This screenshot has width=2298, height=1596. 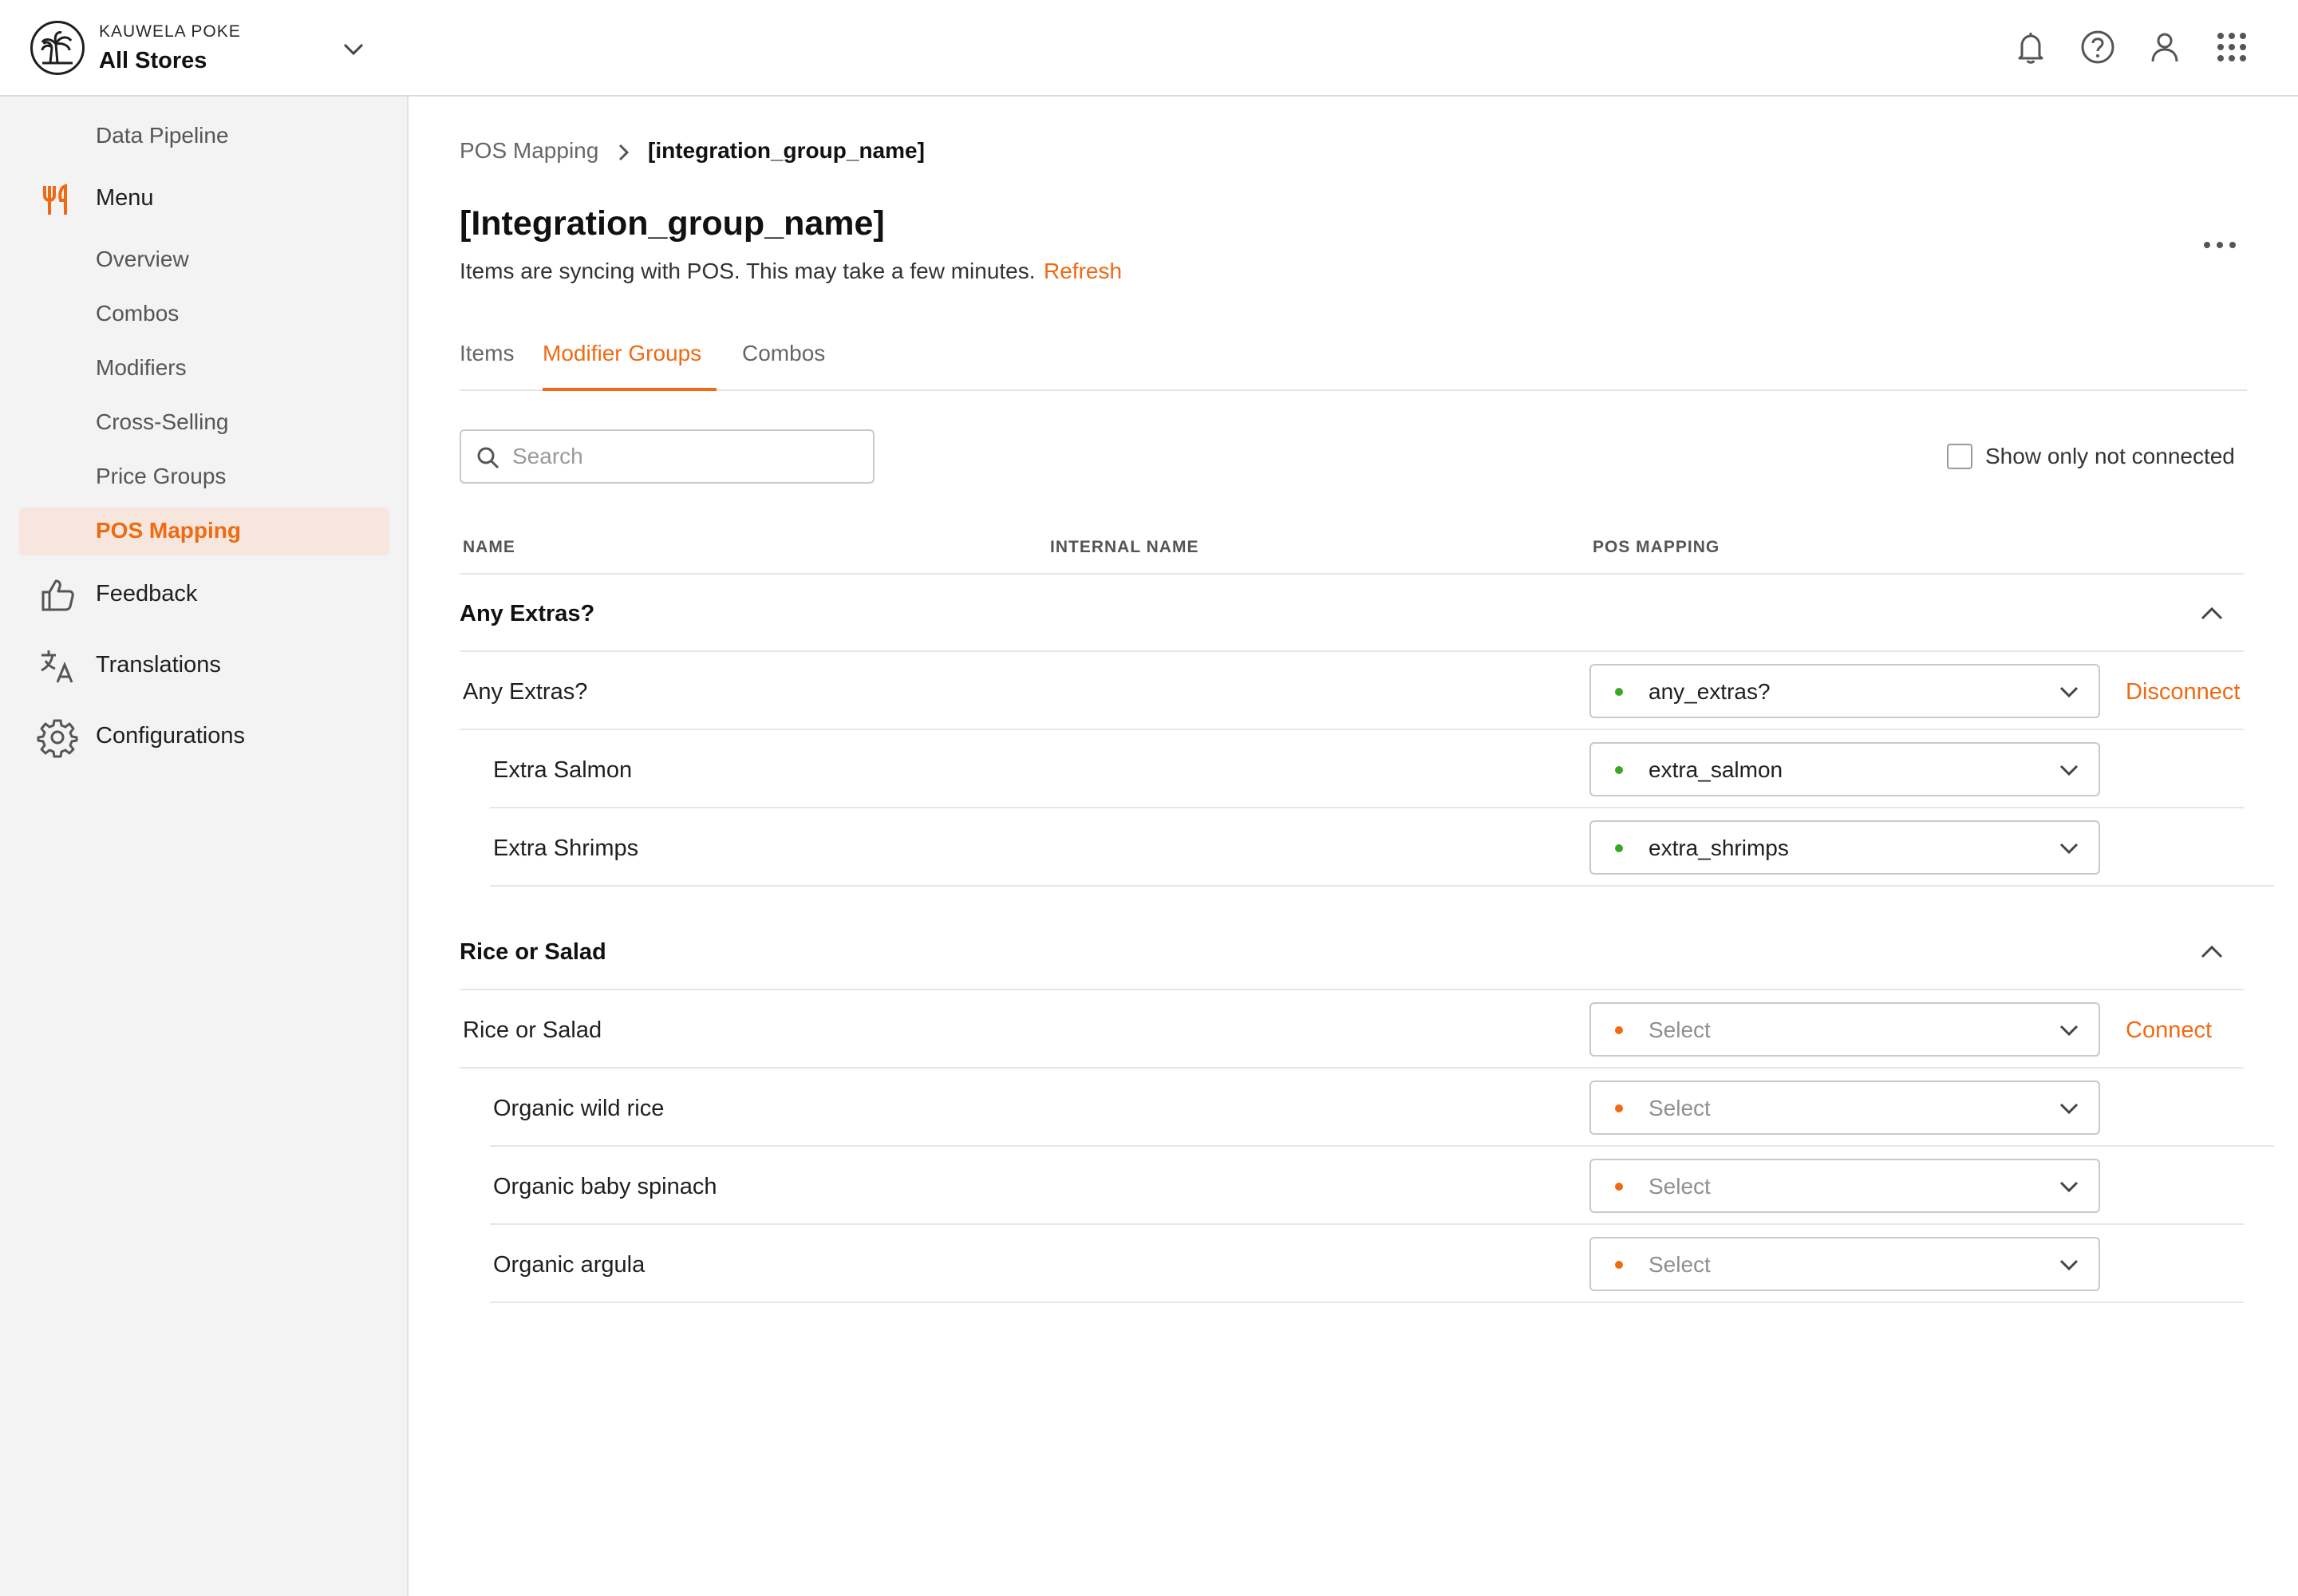 What do you see at coordinates (529, 151) in the screenshot?
I see `breadcrumb-parent: POS Mapping` at bounding box center [529, 151].